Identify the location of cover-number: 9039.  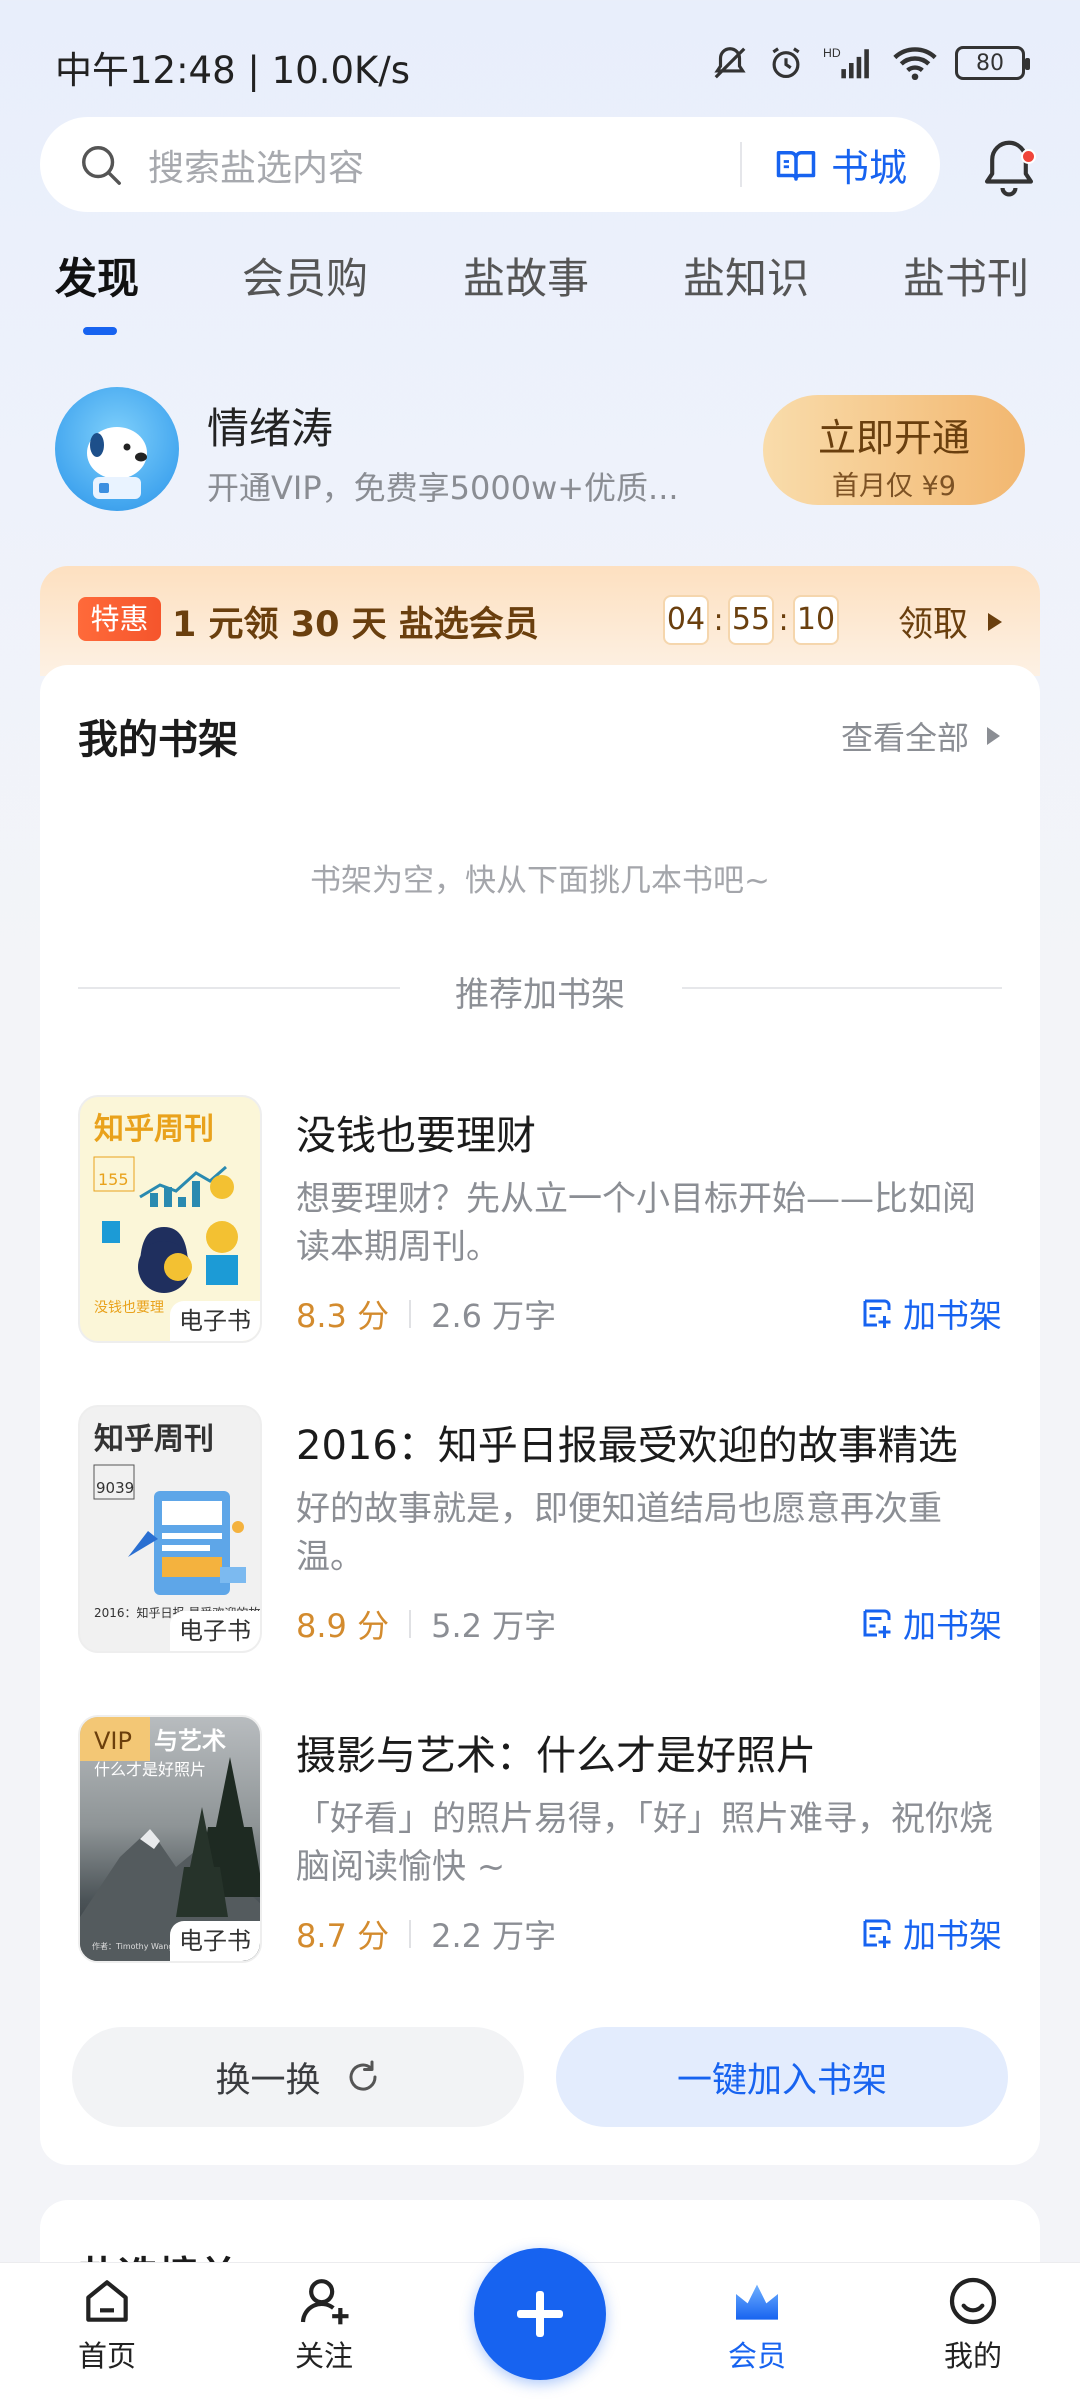
(115, 1488).